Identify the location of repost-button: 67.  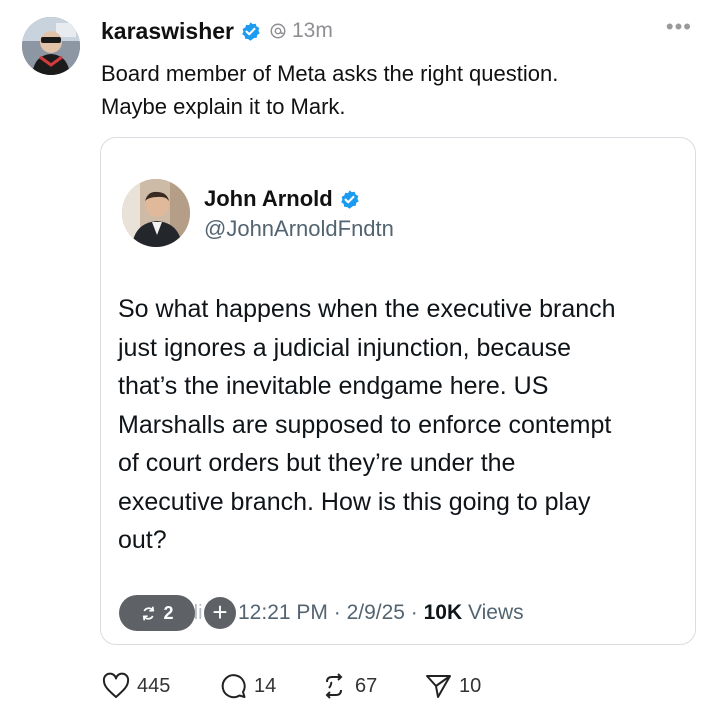
(348, 686).